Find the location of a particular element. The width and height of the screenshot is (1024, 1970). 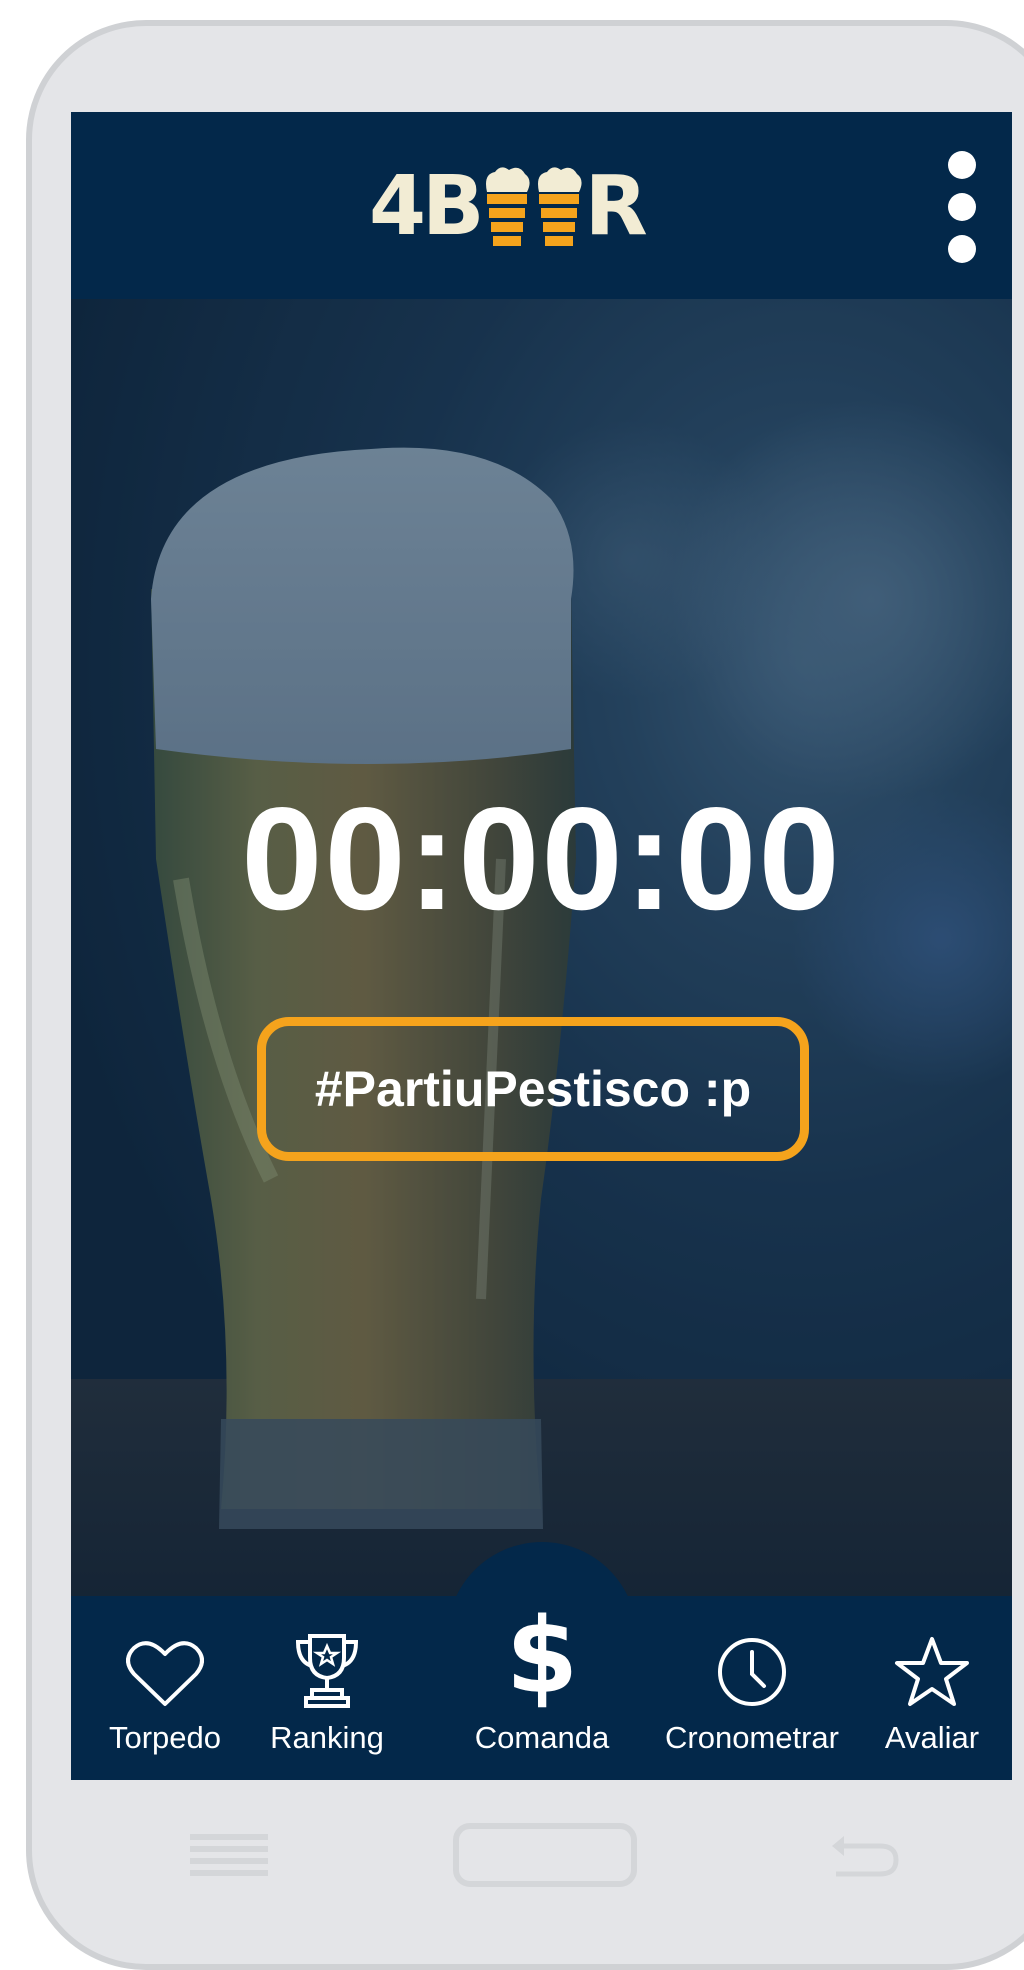

app-logo: 4B R is located at coordinates (508, 206).